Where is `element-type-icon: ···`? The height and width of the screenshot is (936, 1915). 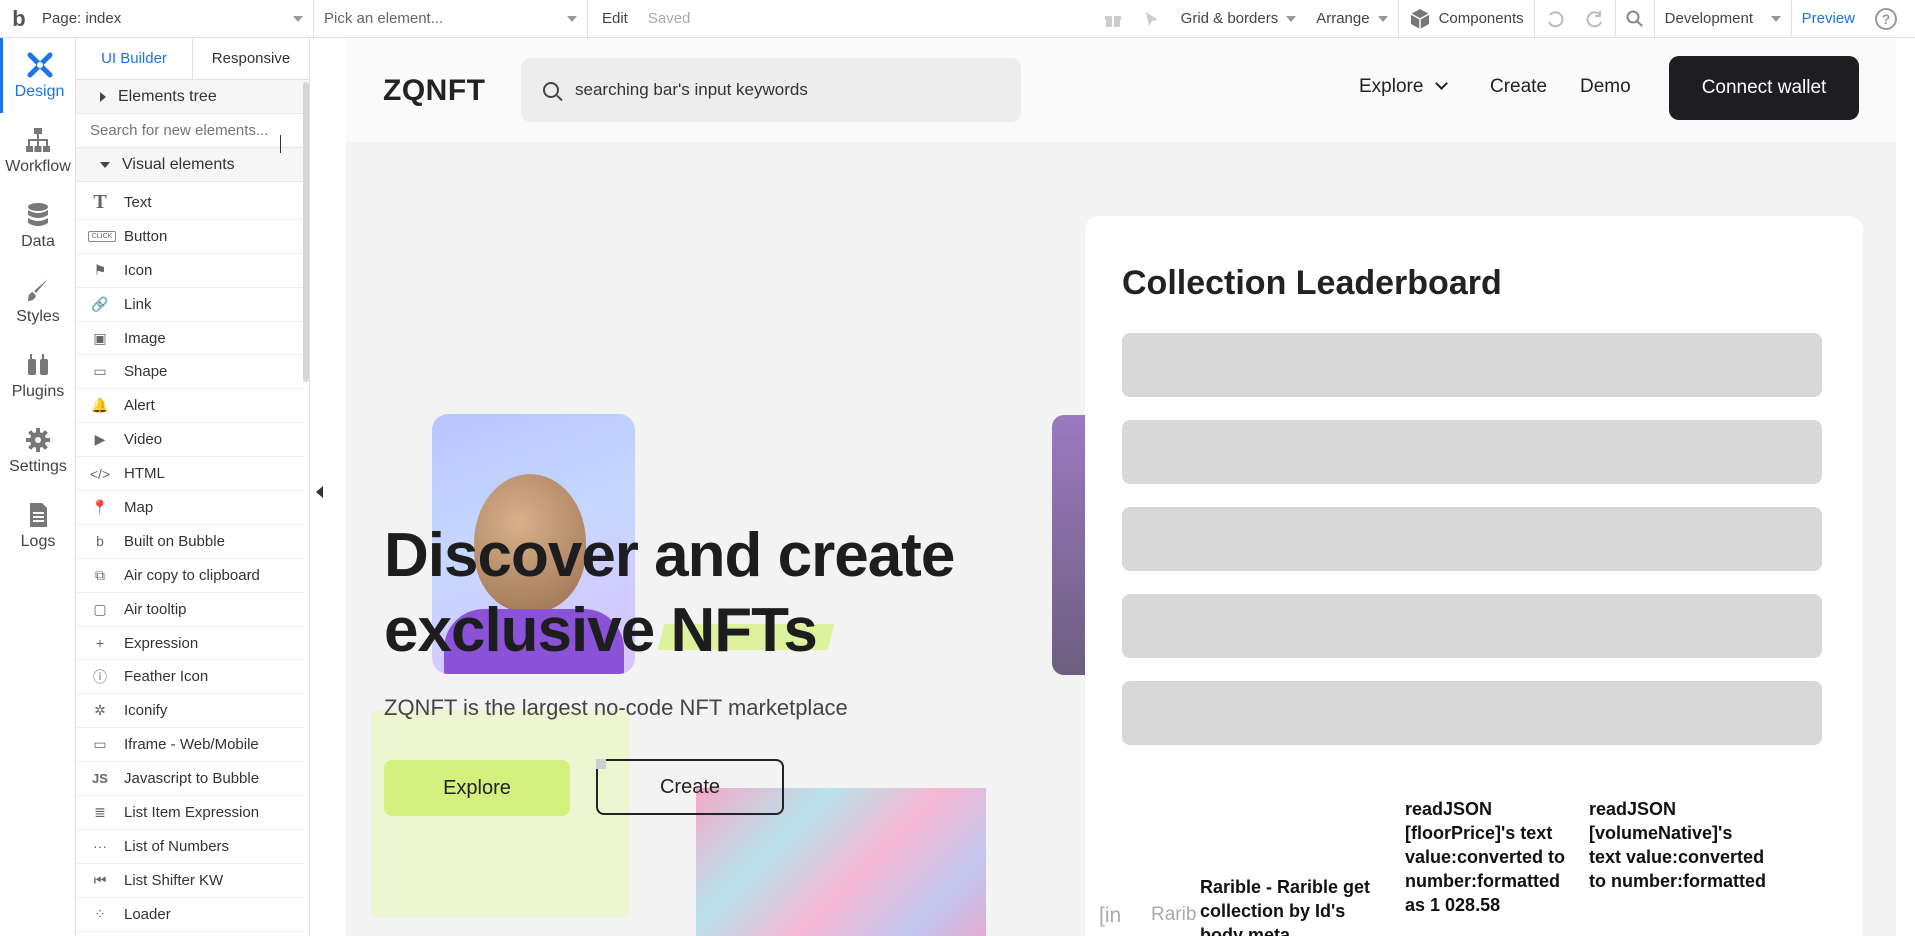 element-type-icon: ··· is located at coordinates (100, 846).